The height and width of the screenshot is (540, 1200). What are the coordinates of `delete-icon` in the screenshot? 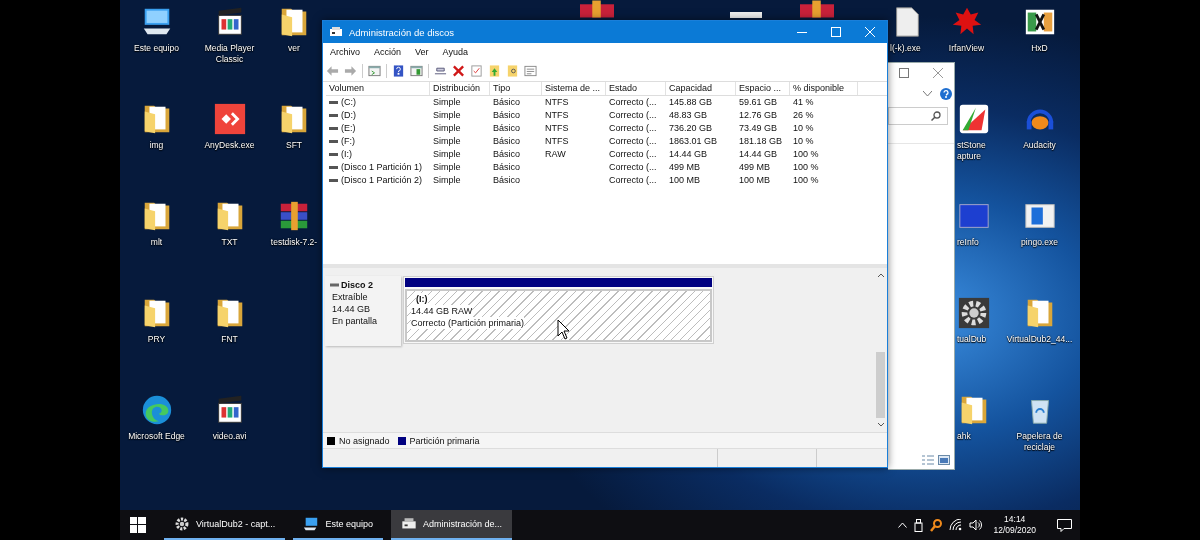 It's located at (458, 71).